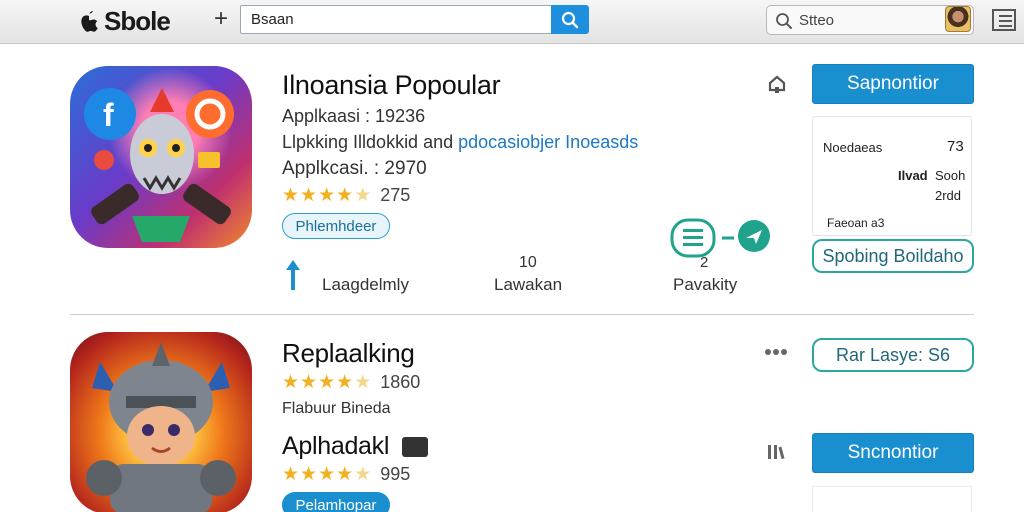  I want to click on category-tag: Phlemhdeer, so click(336, 226).